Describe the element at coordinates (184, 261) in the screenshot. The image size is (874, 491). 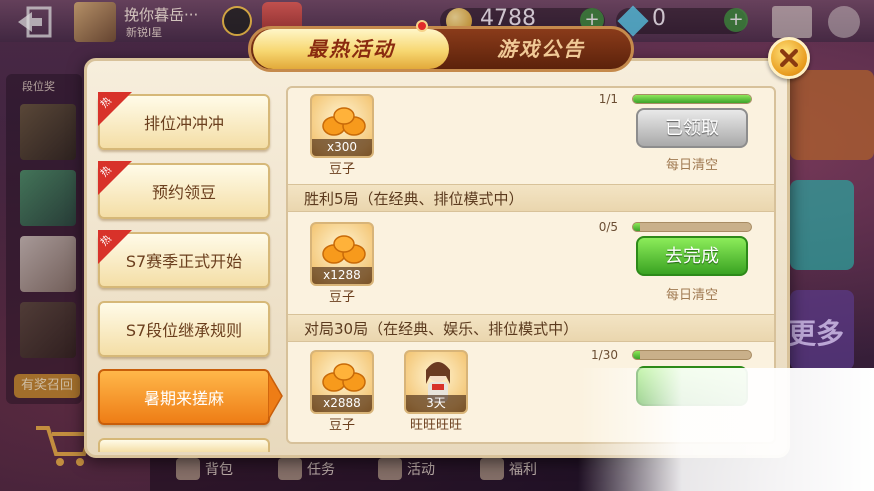
I see `menu-item-label: S7赛季正式开始` at that location.